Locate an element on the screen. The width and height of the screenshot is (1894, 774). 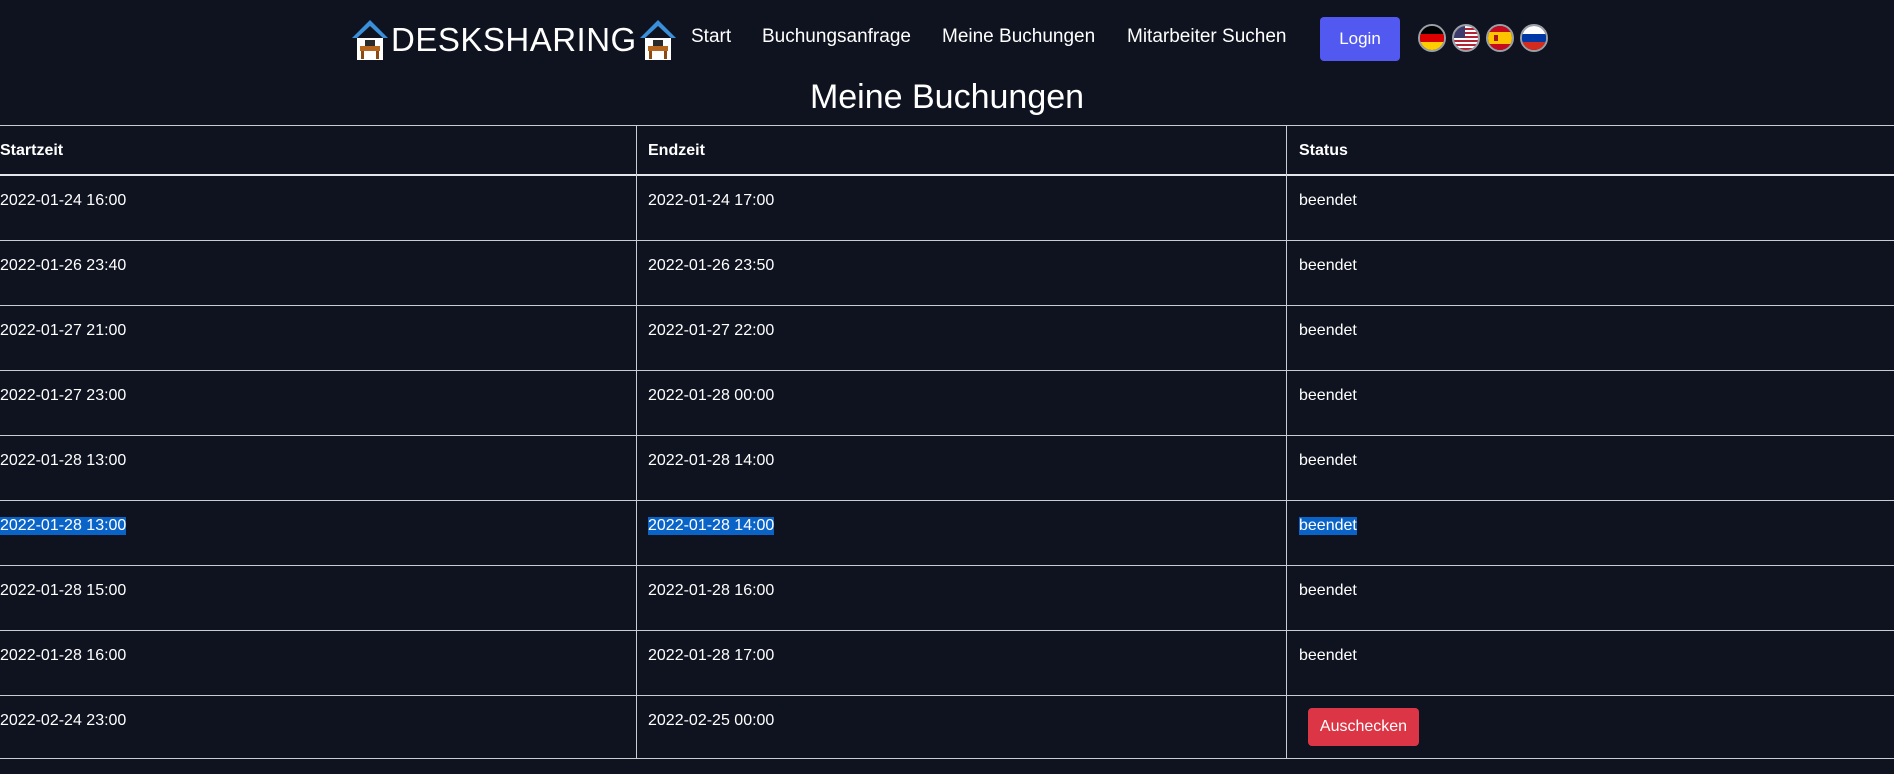
spain-flag-icon is located at coordinates (1500, 38).